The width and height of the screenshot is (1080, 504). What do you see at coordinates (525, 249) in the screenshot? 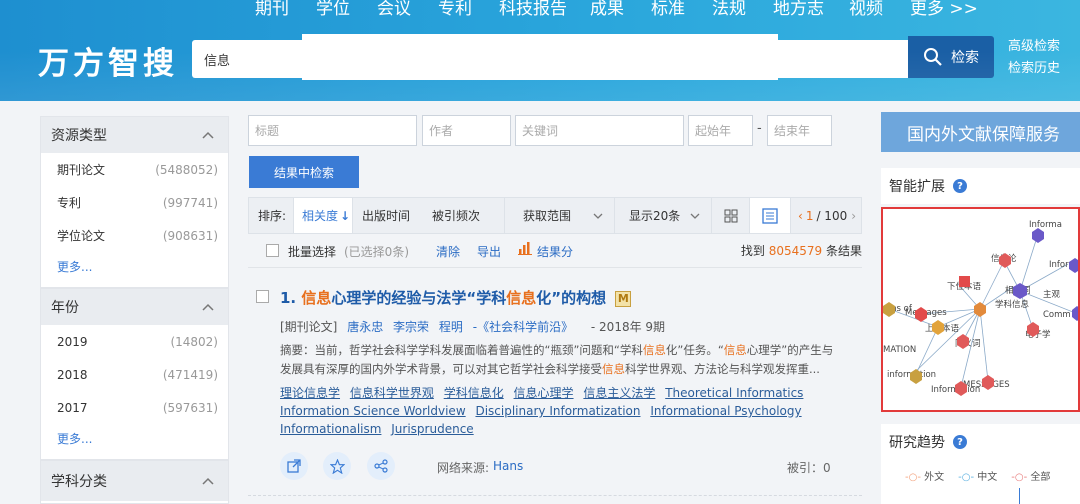
I see `bar-chart-icon` at bounding box center [525, 249].